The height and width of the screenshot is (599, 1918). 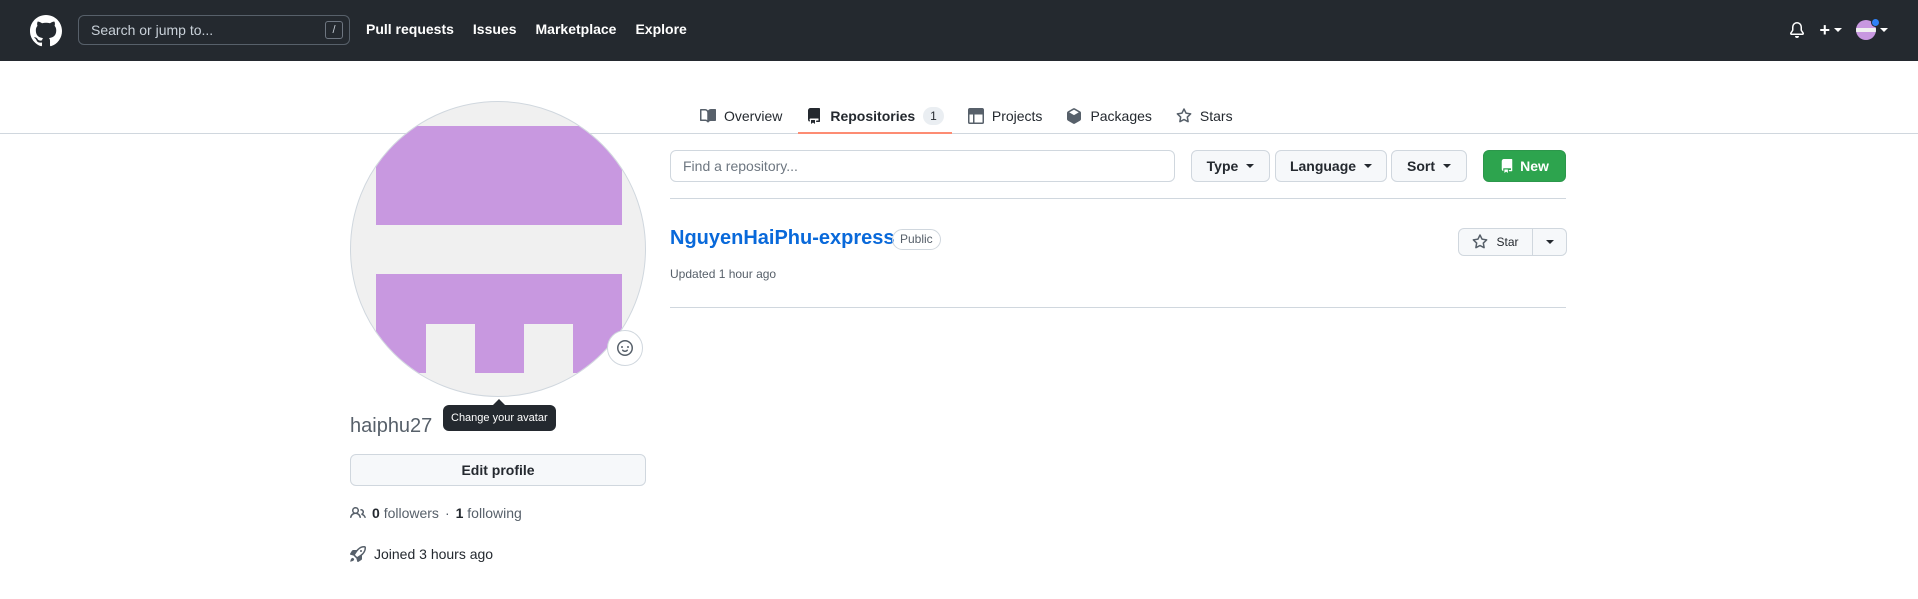 I want to click on tab-label: Projects, so click(x=1017, y=116).